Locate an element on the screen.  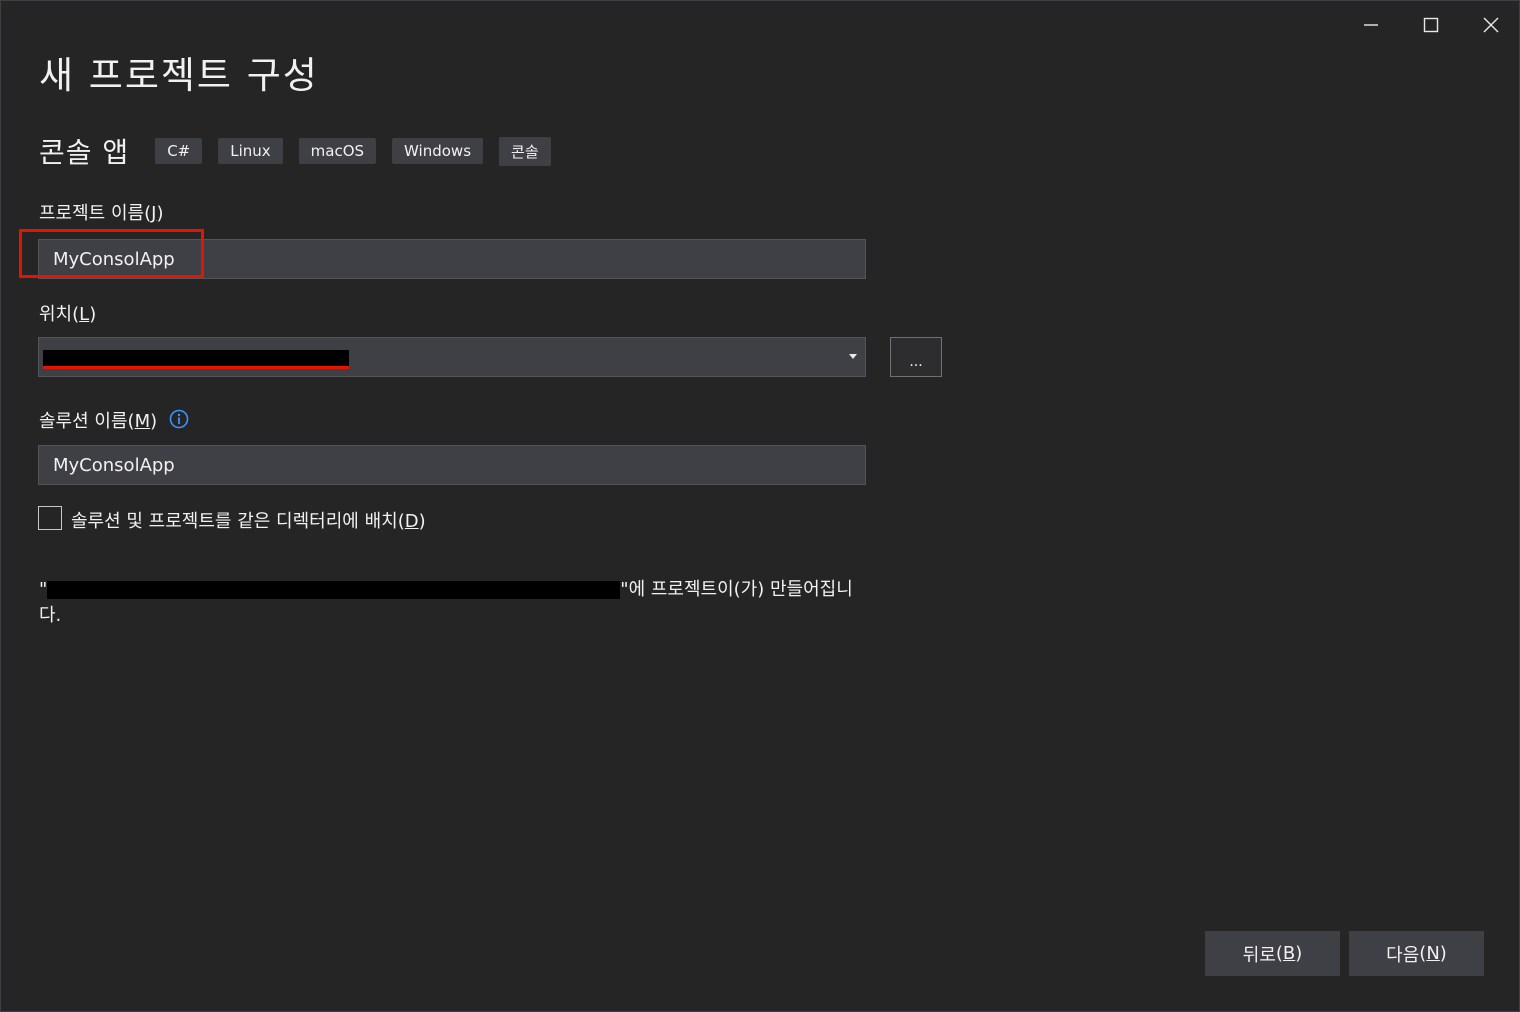
chevron-down-icon is located at coordinates (853, 356).